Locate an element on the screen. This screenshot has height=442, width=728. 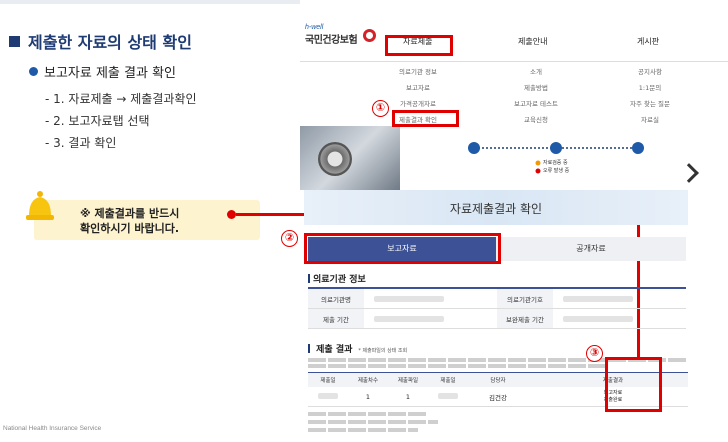
info-row-2: 제출 기간 보완제출 기간 is located at coordinates (497, 319).